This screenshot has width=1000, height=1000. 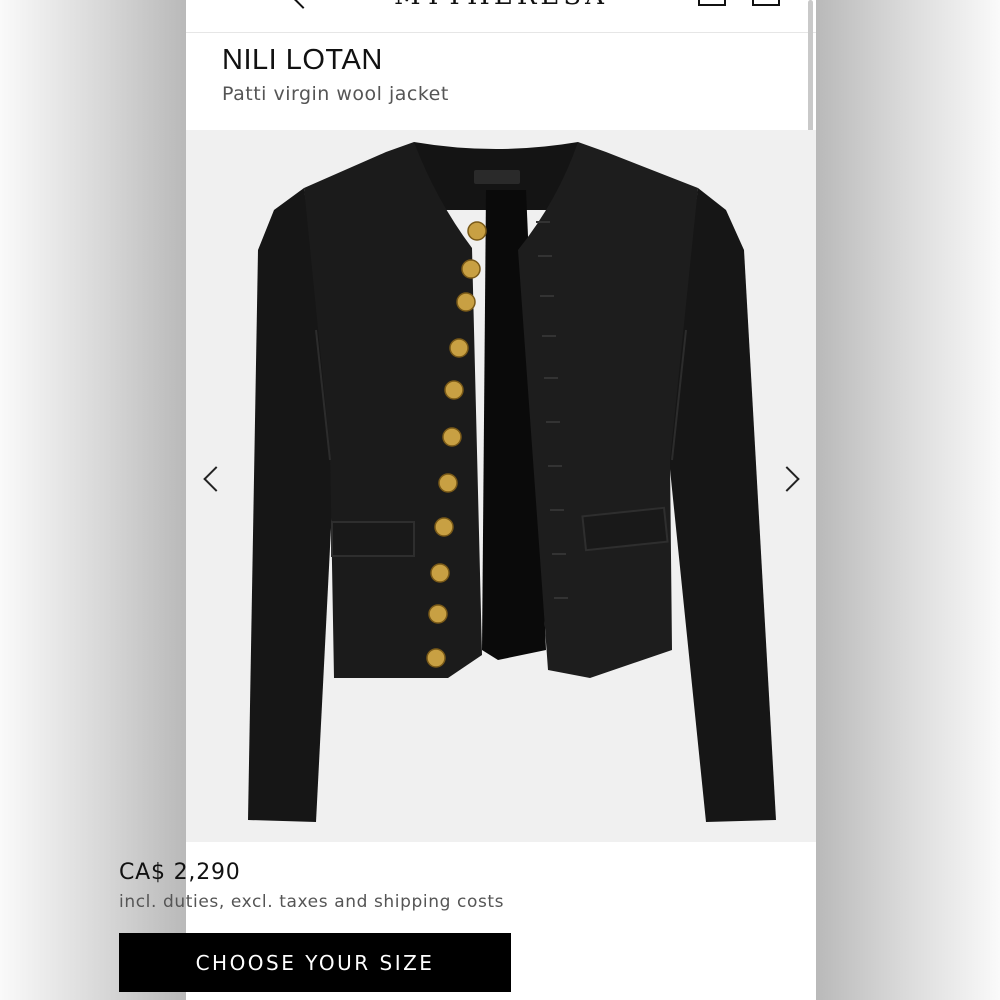 What do you see at coordinates (315, 962) in the screenshot?
I see `choose-size-button: CHOOSE YOUR SIZE` at bounding box center [315, 962].